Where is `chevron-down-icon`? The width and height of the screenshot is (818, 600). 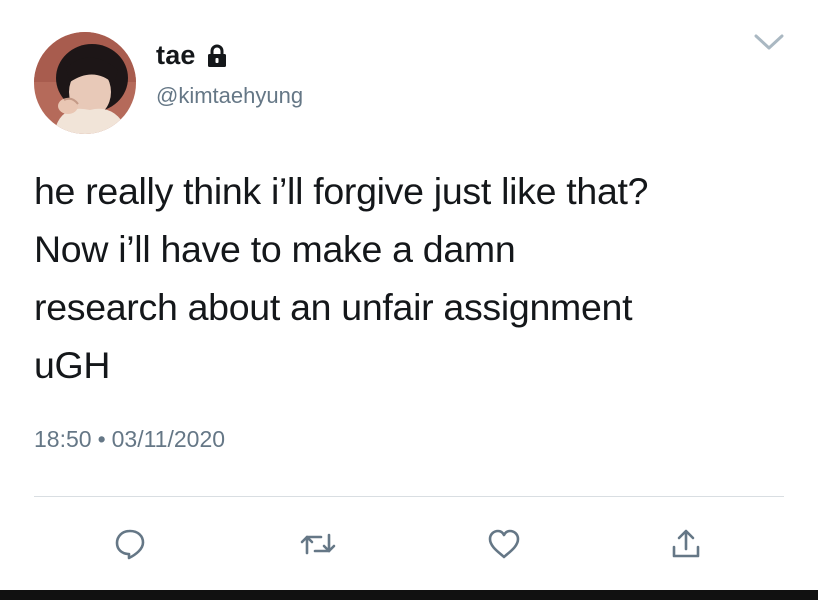
chevron-down-icon is located at coordinates (769, 42).